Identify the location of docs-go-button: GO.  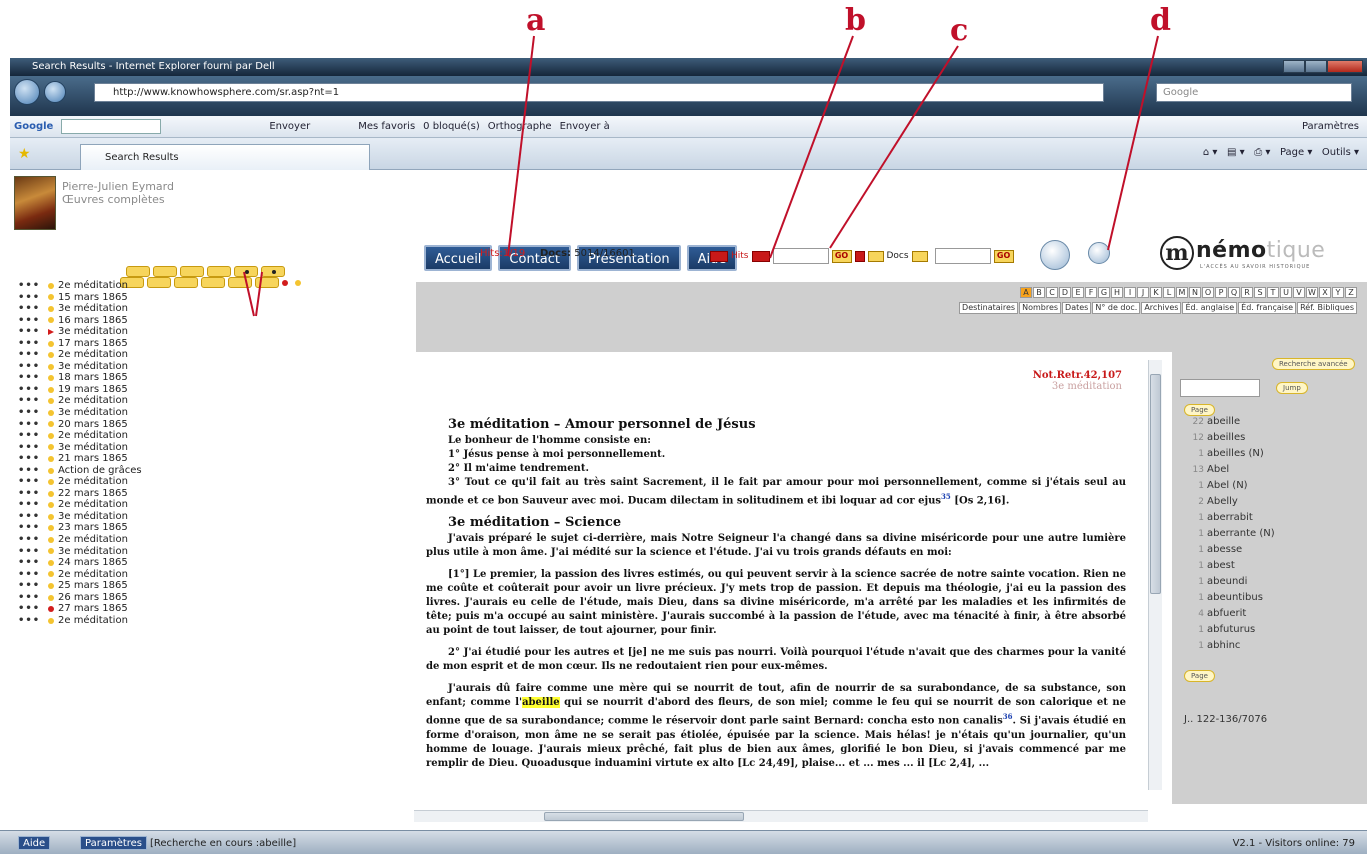
(1003, 256).